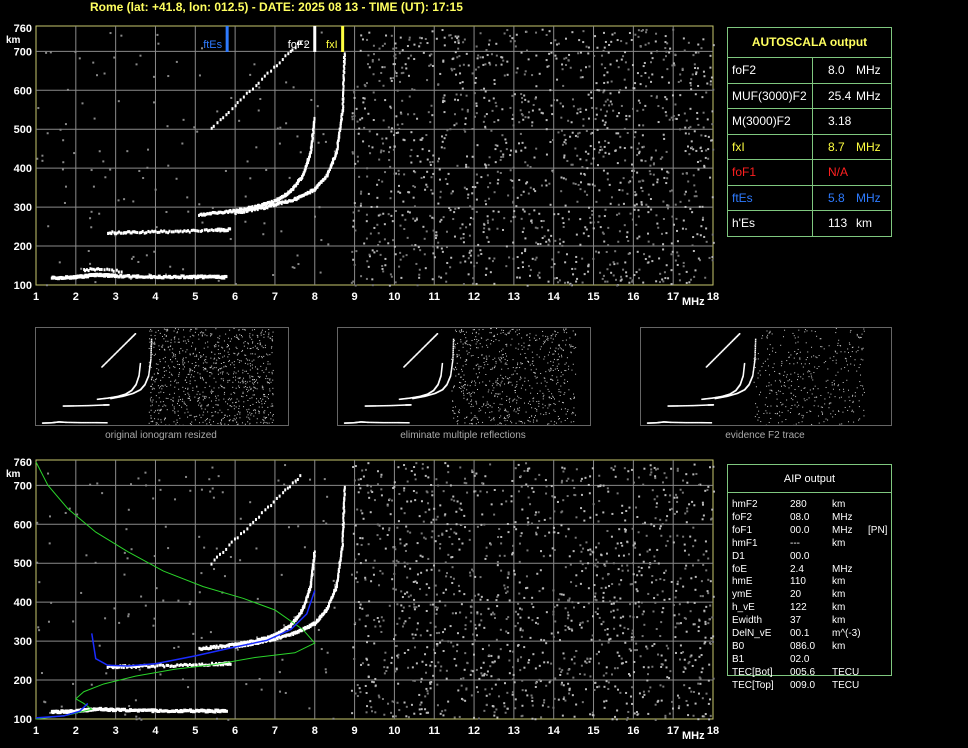 The image size is (968, 748). What do you see at coordinates (633, 297) in the screenshot?
I see `x-tick-label: 16` at bounding box center [633, 297].